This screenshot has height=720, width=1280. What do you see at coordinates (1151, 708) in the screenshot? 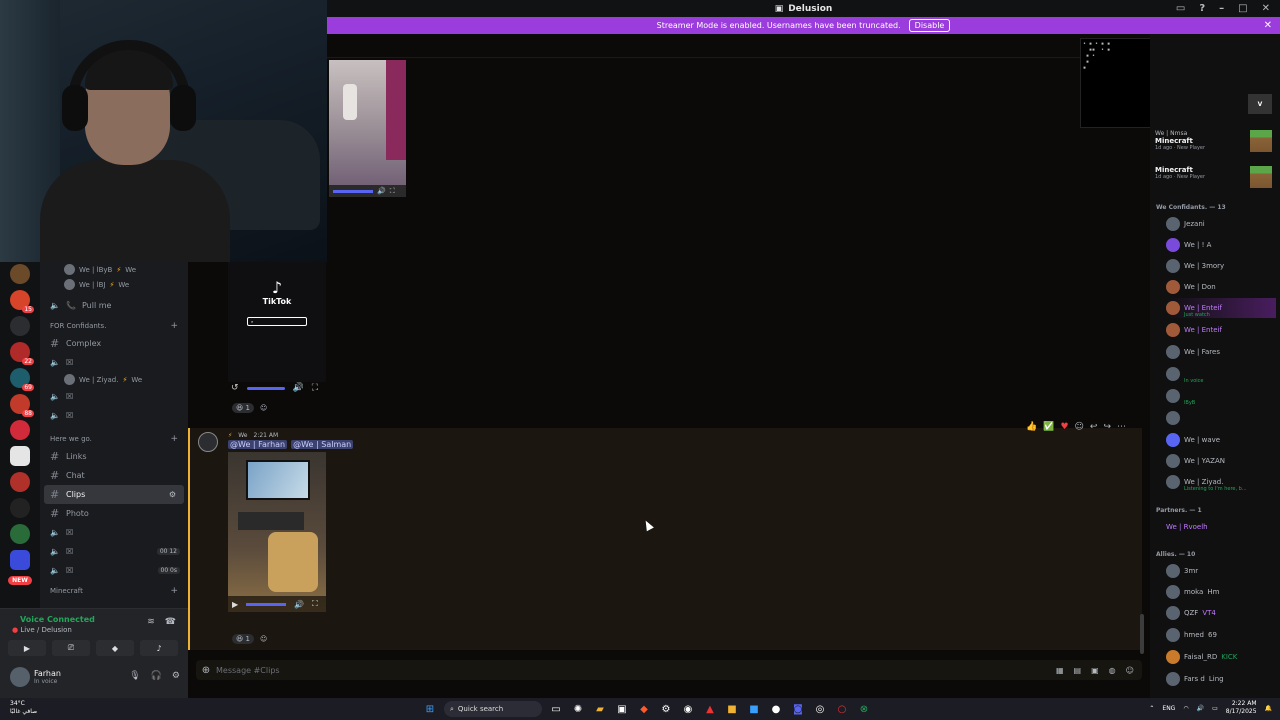
I see `tray-overflow-icon: ⌃` at bounding box center [1151, 708].